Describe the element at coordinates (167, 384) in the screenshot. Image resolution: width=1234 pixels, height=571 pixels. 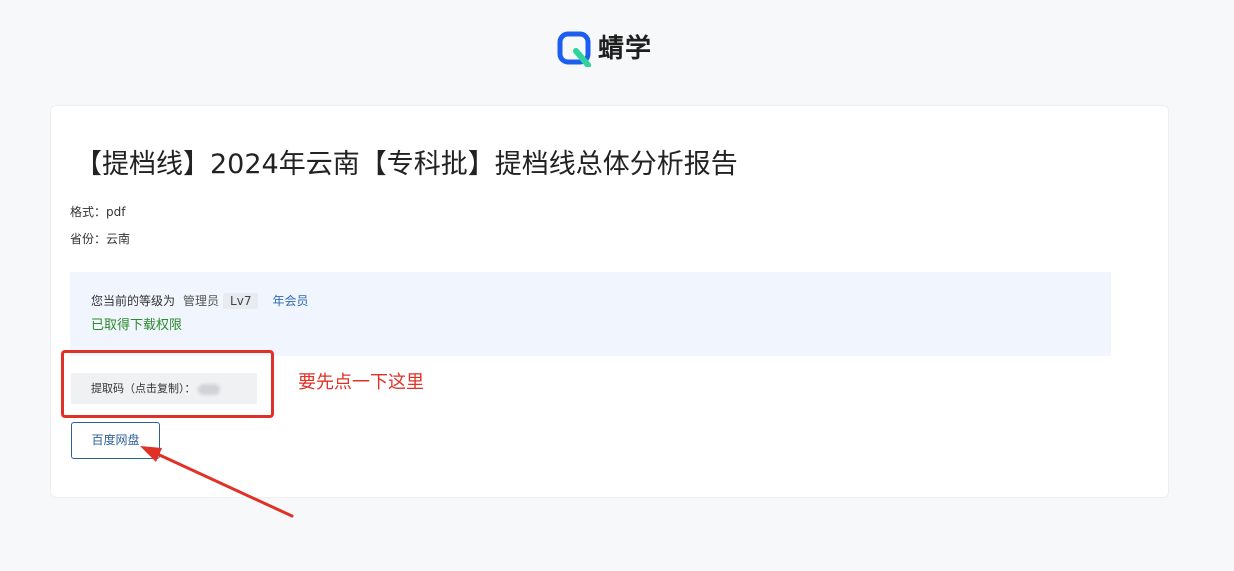
I see `annotation-highlight-box` at that location.